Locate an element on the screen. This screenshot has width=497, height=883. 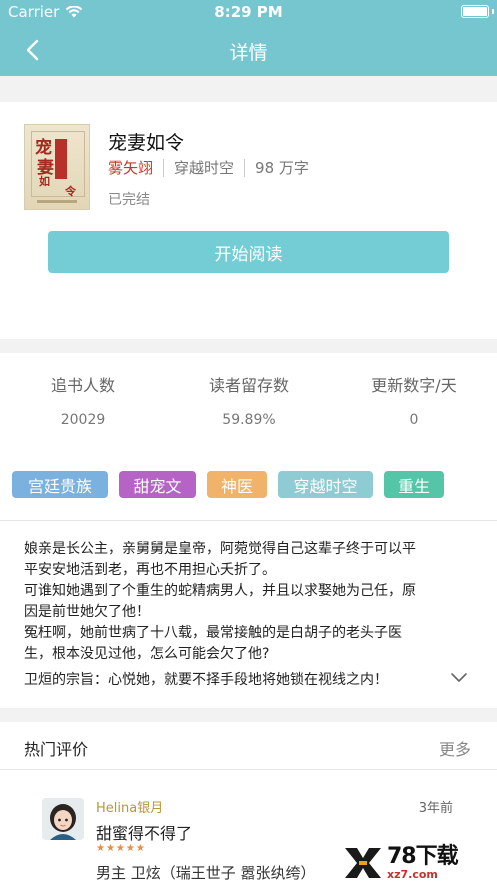
description-line: 平安安地活到老，再也不用担心夭折了。 is located at coordinates (150, 570).